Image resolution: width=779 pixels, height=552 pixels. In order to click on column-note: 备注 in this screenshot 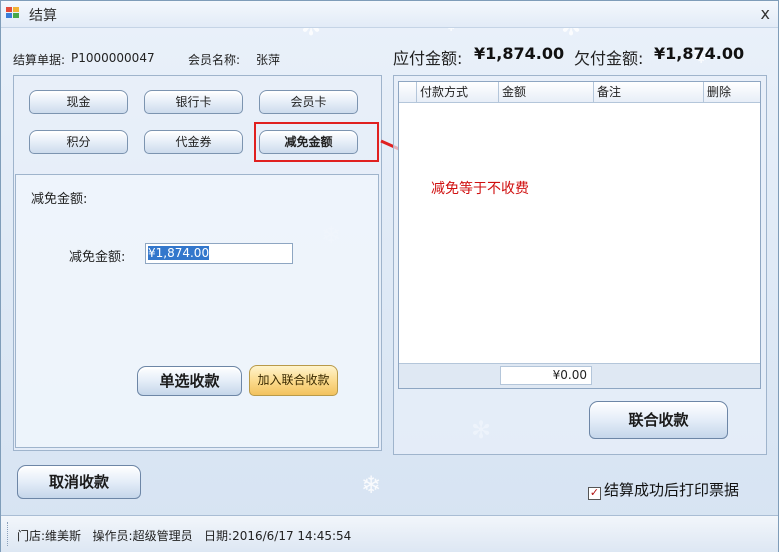, I will do `click(649, 92)`.